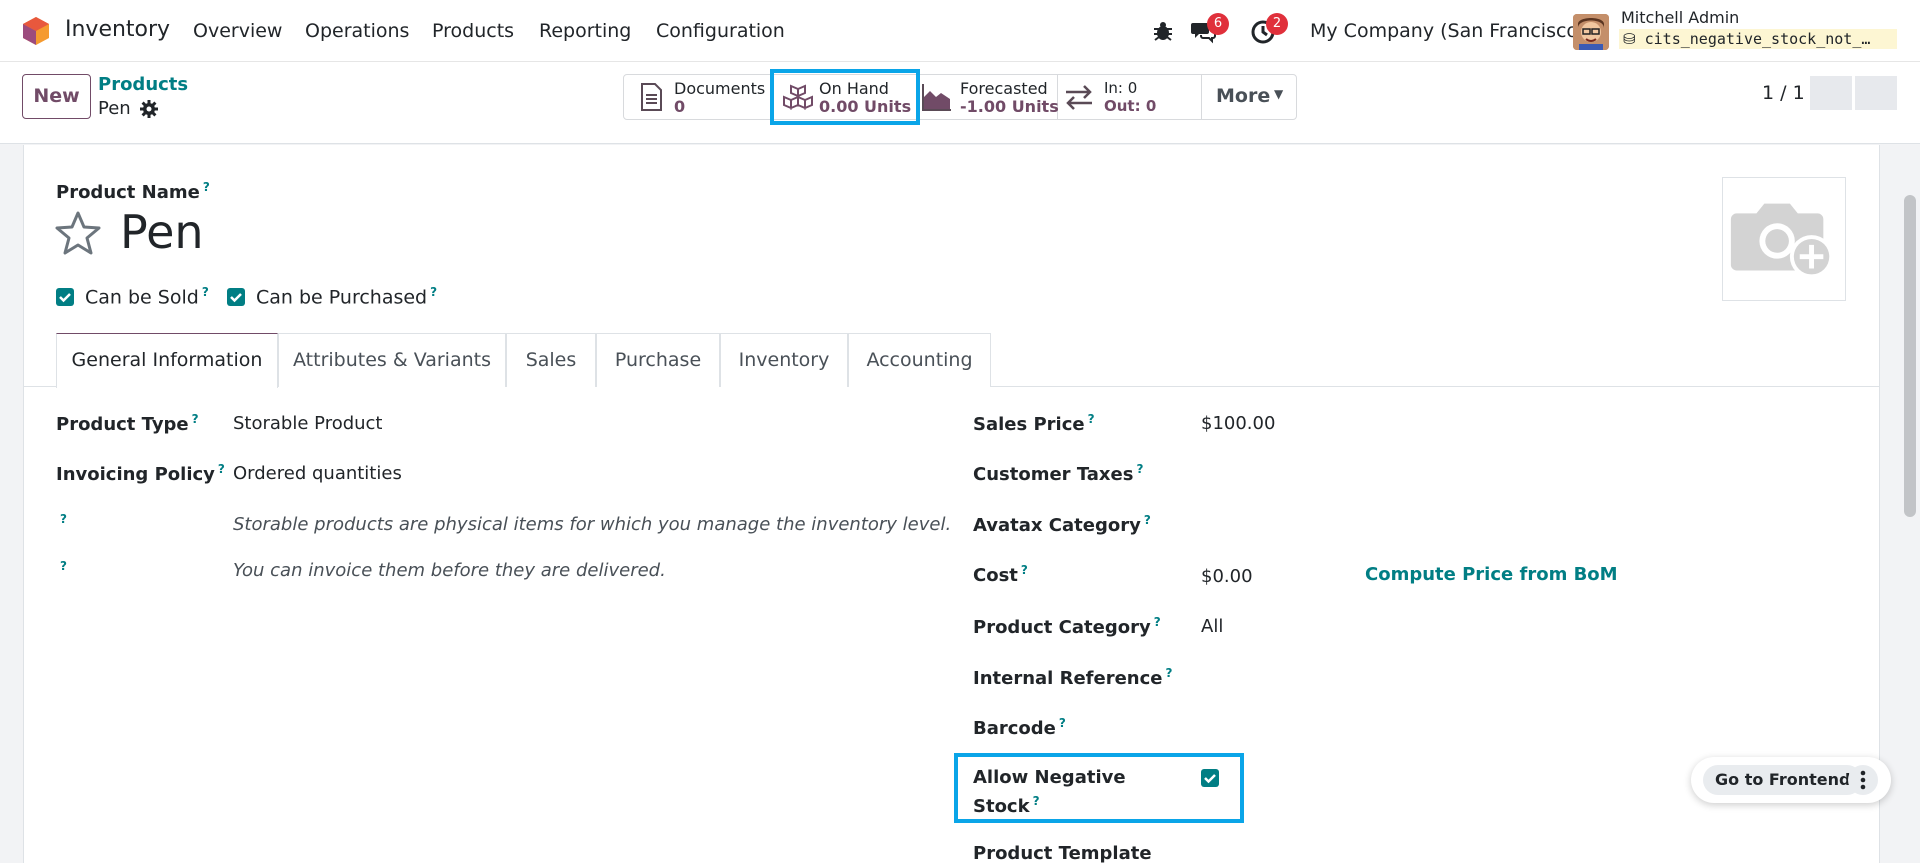 The image size is (1920, 863). I want to click on exchange-arrows-icon, so click(1079, 97).